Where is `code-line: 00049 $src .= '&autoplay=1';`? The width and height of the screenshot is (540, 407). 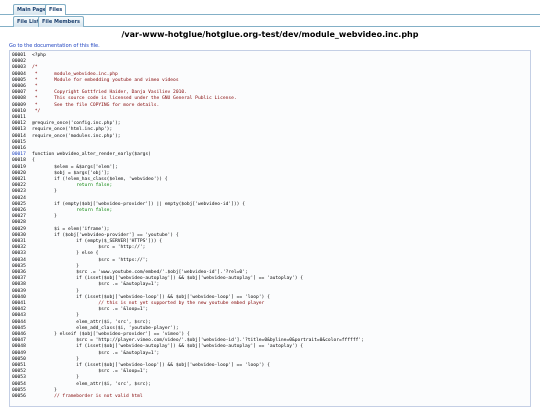 code-line: 00049 $src .= '&autoplay=1'; is located at coordinates (85, 354).